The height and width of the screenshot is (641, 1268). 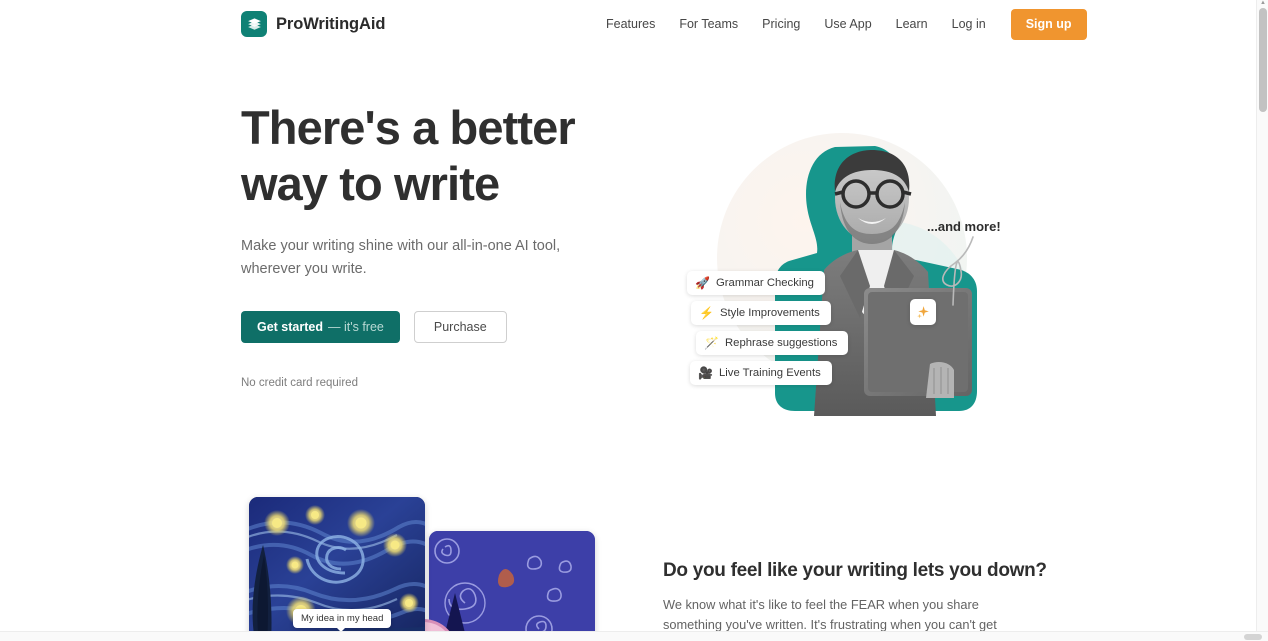 I want to click on and-more-label: ...and more!, so click(x=964, y=226).